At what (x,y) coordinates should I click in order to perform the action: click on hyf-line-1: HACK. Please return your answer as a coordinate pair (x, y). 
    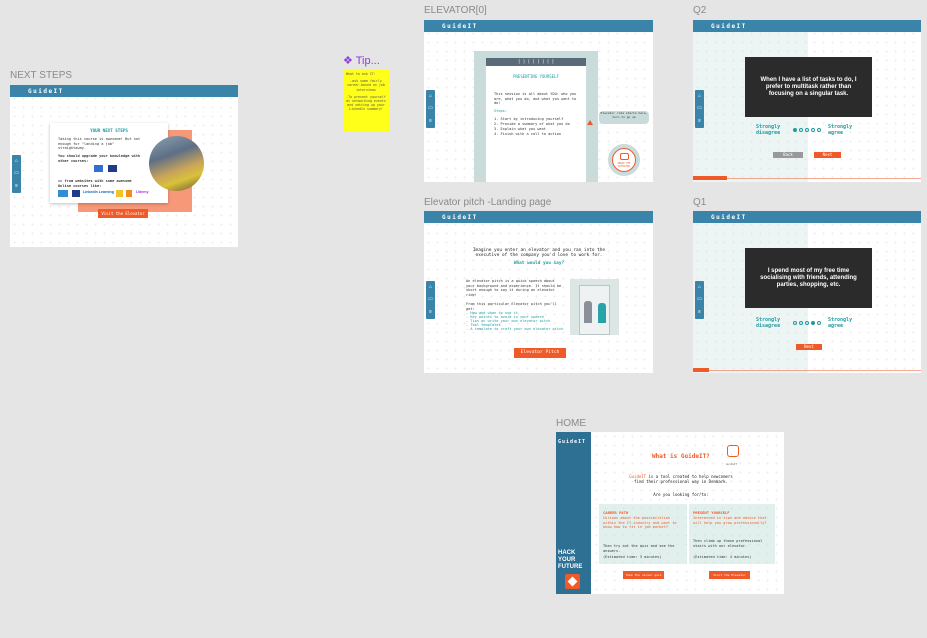
    Looking at the image, I should click on (567, 553).